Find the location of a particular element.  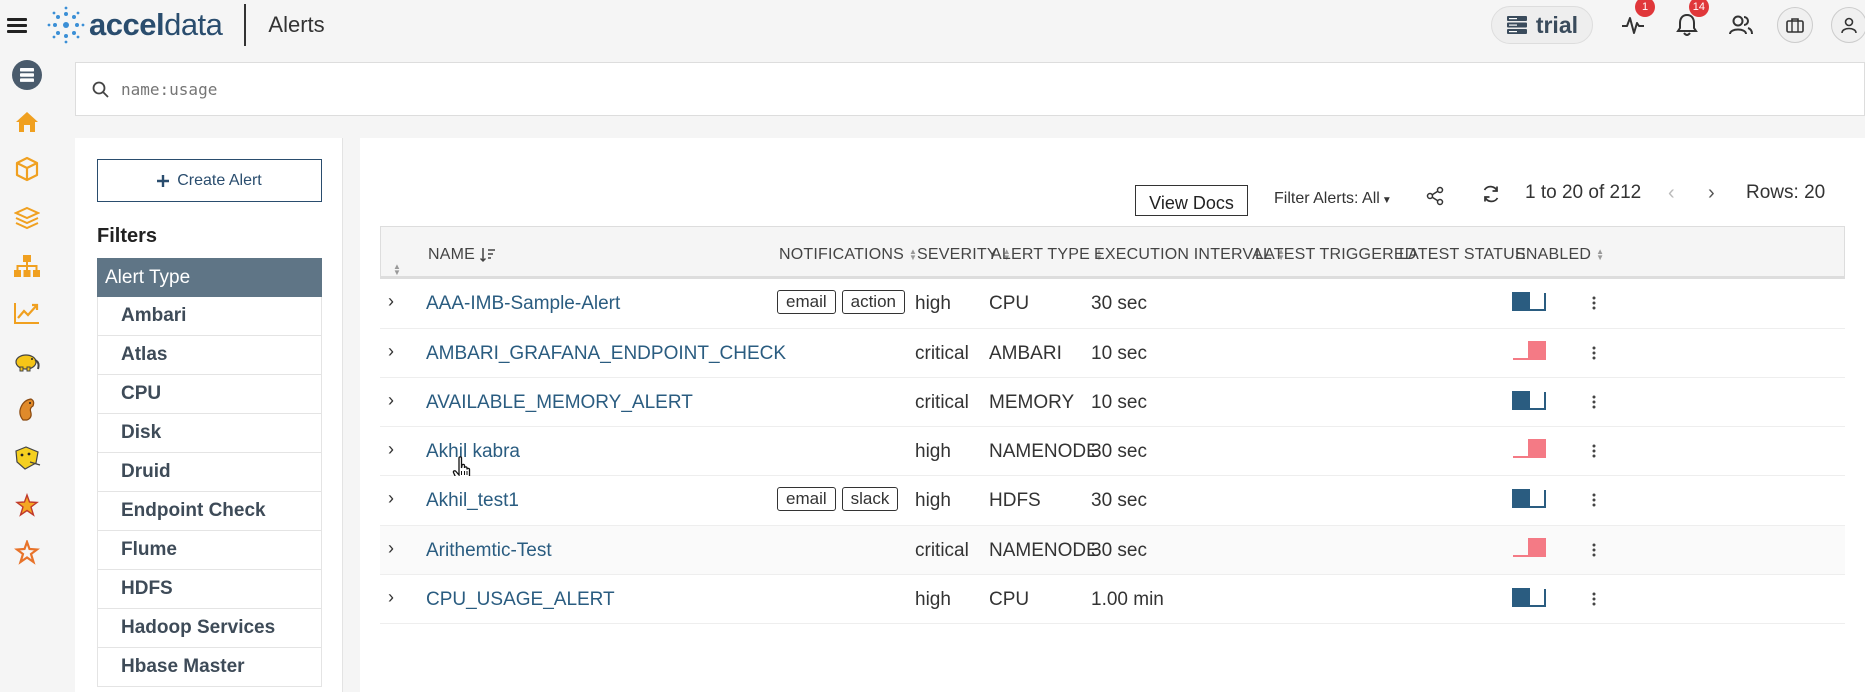

alert-name-link: Akhil_test1 is located at coordinates (472, 501).